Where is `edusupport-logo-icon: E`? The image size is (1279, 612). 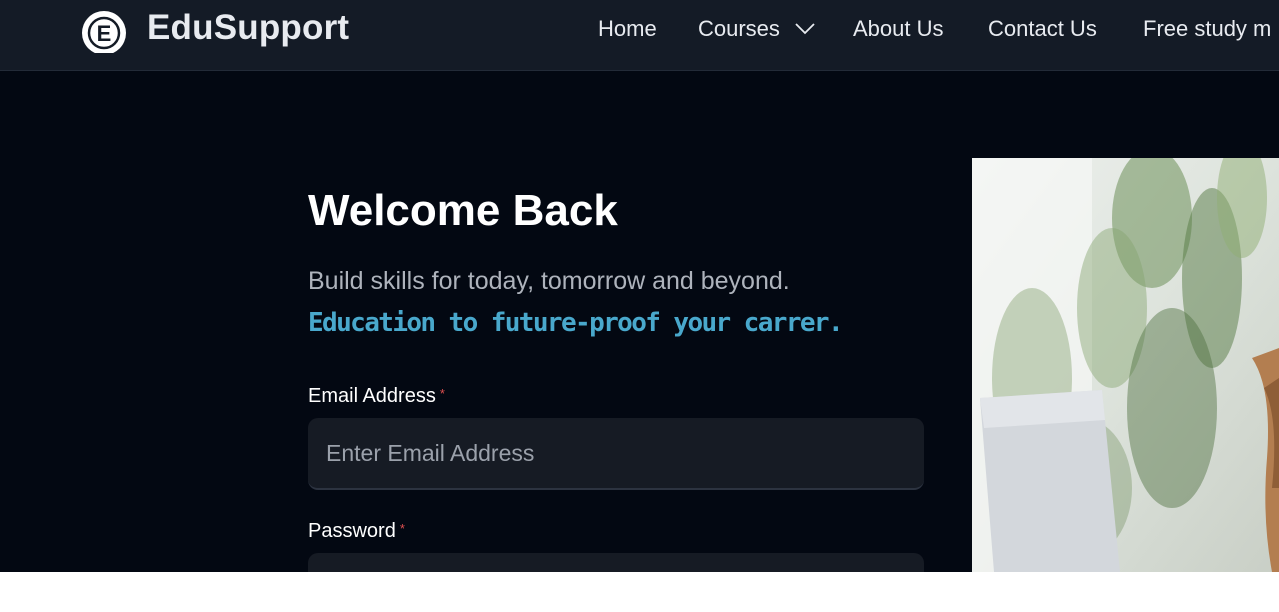
edusupport-logo-icon: E is located at coordinates (104, 31).